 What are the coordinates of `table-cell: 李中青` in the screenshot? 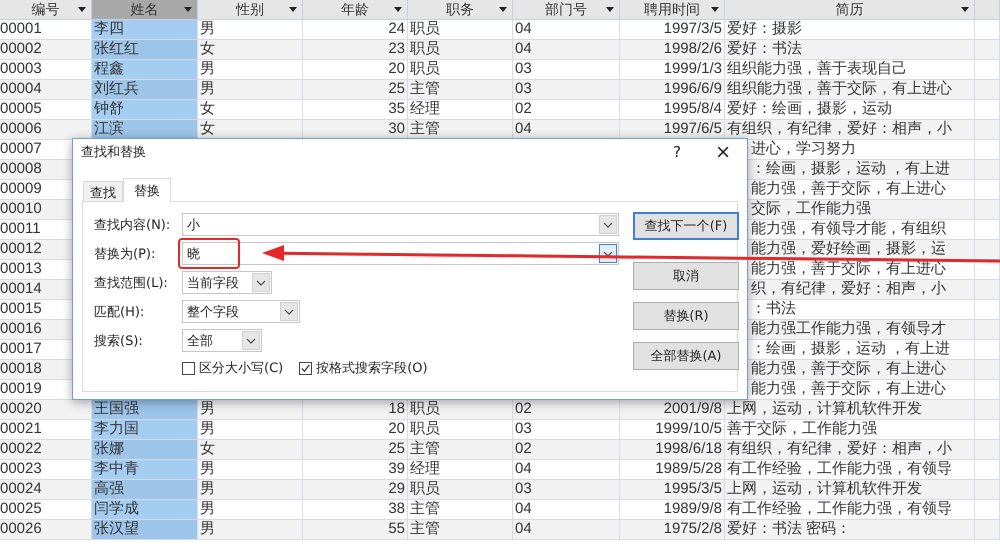 It's located at (145, 470).